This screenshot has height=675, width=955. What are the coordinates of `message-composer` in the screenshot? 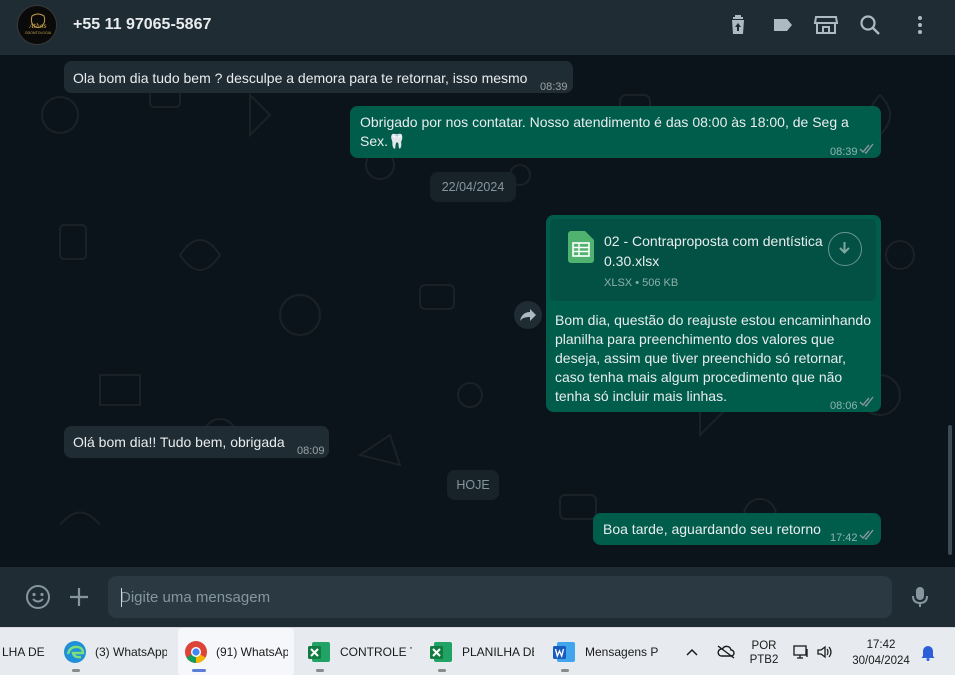 It's located at (477, 597).